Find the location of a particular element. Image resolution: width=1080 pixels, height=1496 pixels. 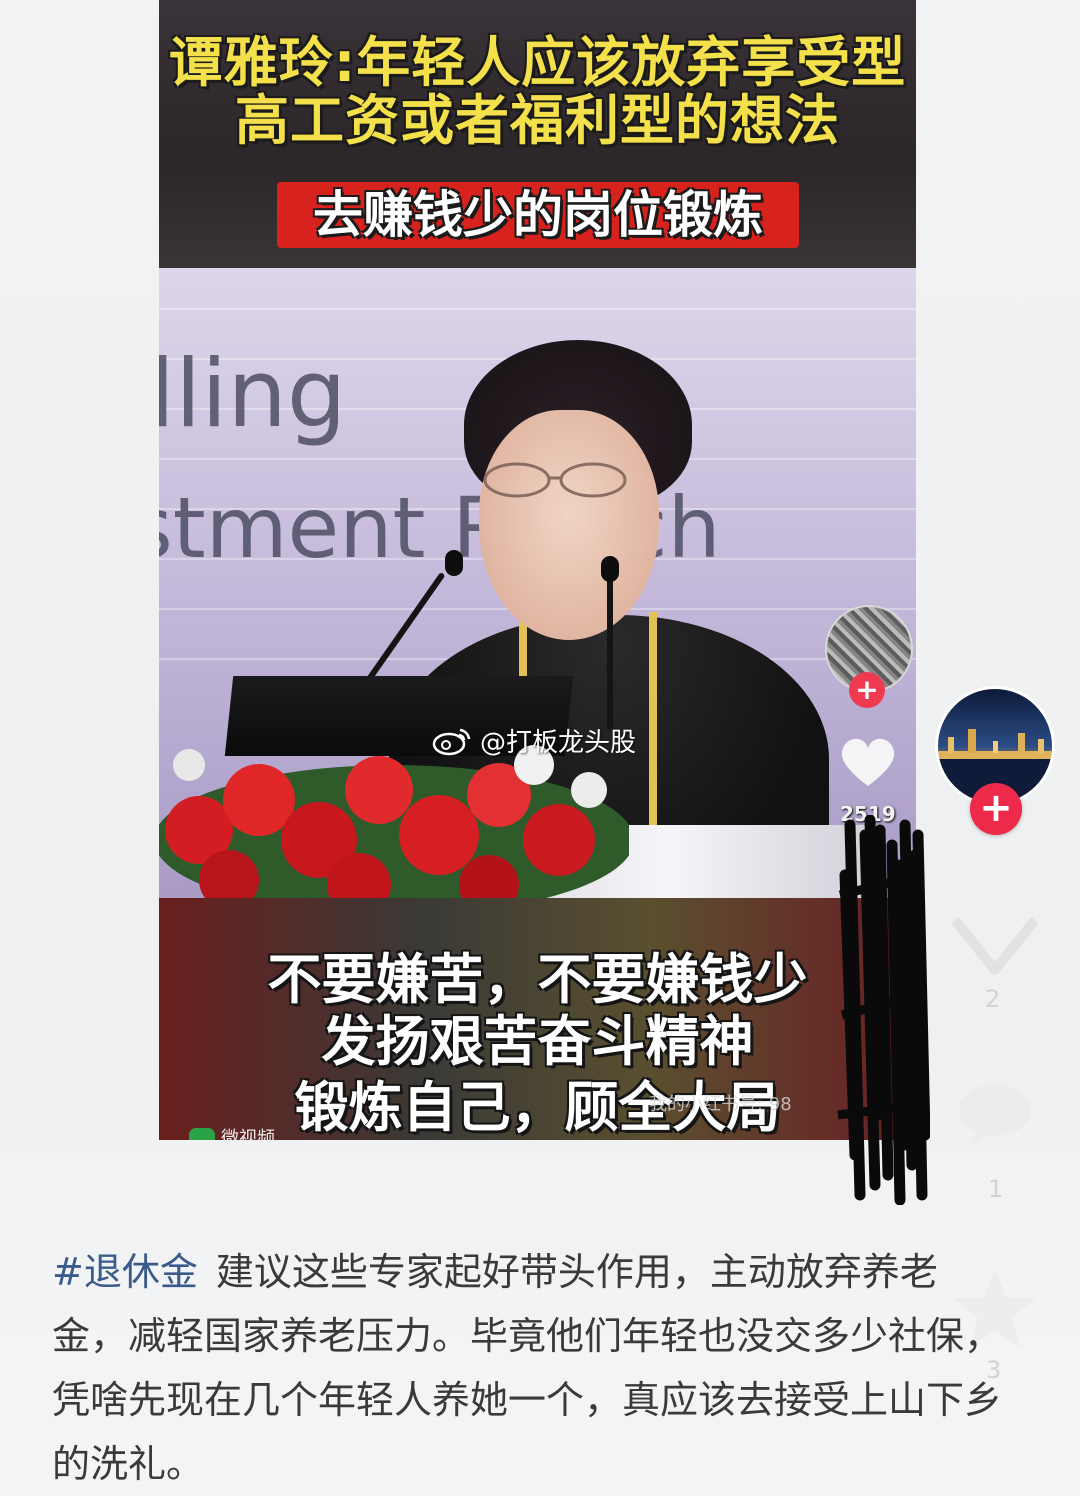

video-headline-line1: 谭雅玲:年轻人应该放弃享受型 is located at coordinates (537, 62).